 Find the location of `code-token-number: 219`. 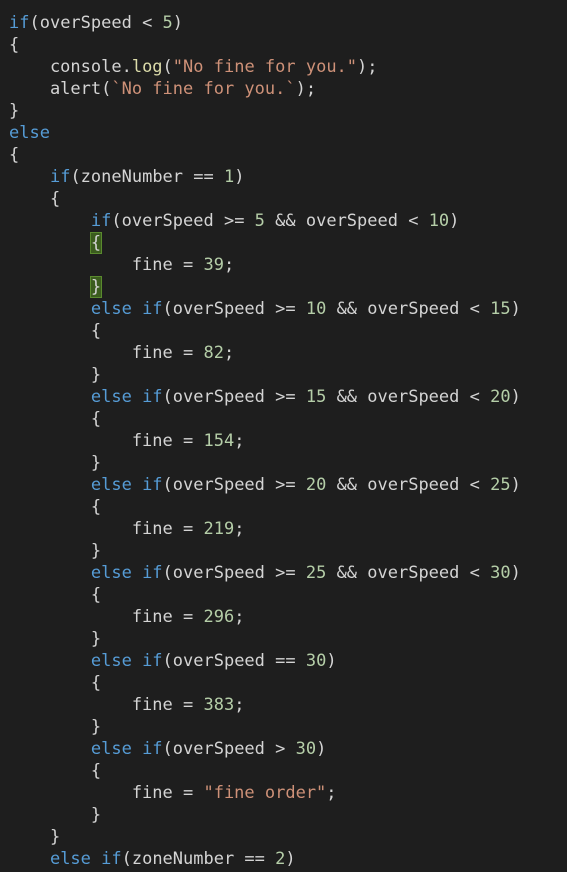

code-token-number: 219 is located at coordinates (219, 529).